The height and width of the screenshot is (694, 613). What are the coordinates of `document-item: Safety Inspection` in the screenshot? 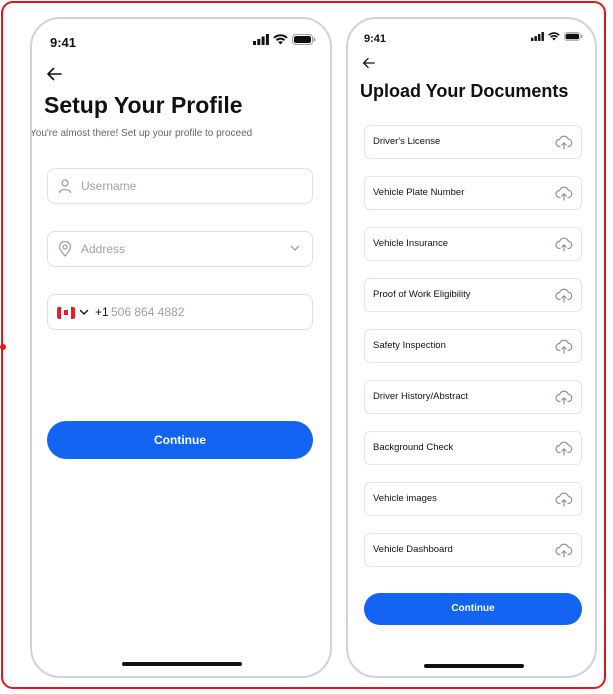 It's located at (473, 346).